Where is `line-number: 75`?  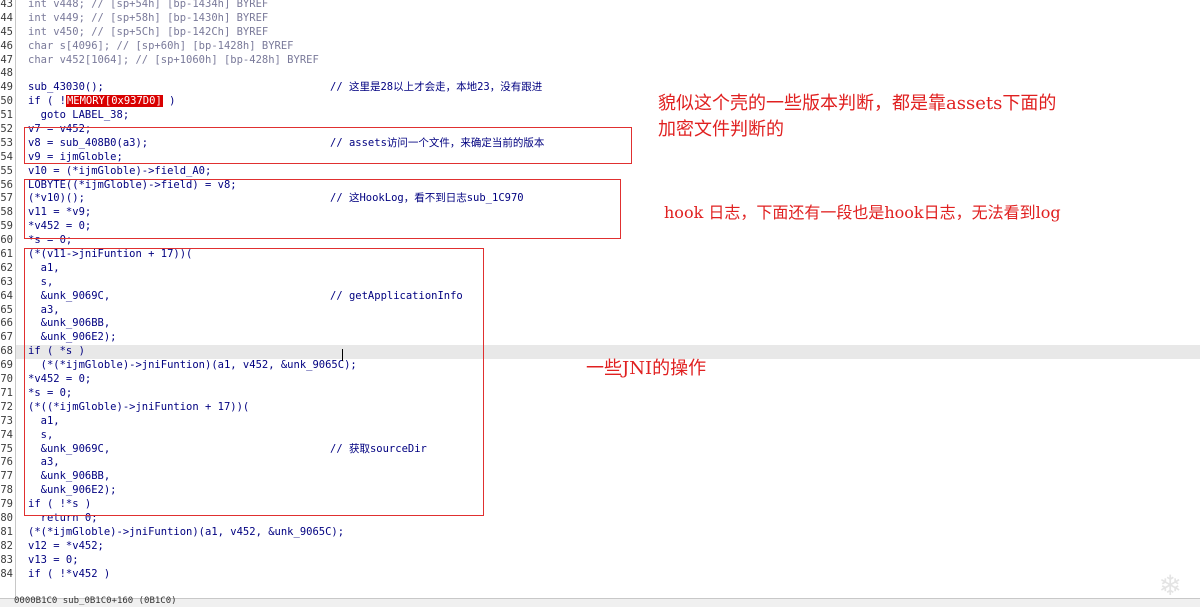
line-number: 75 is located at coordinates (6, 448).